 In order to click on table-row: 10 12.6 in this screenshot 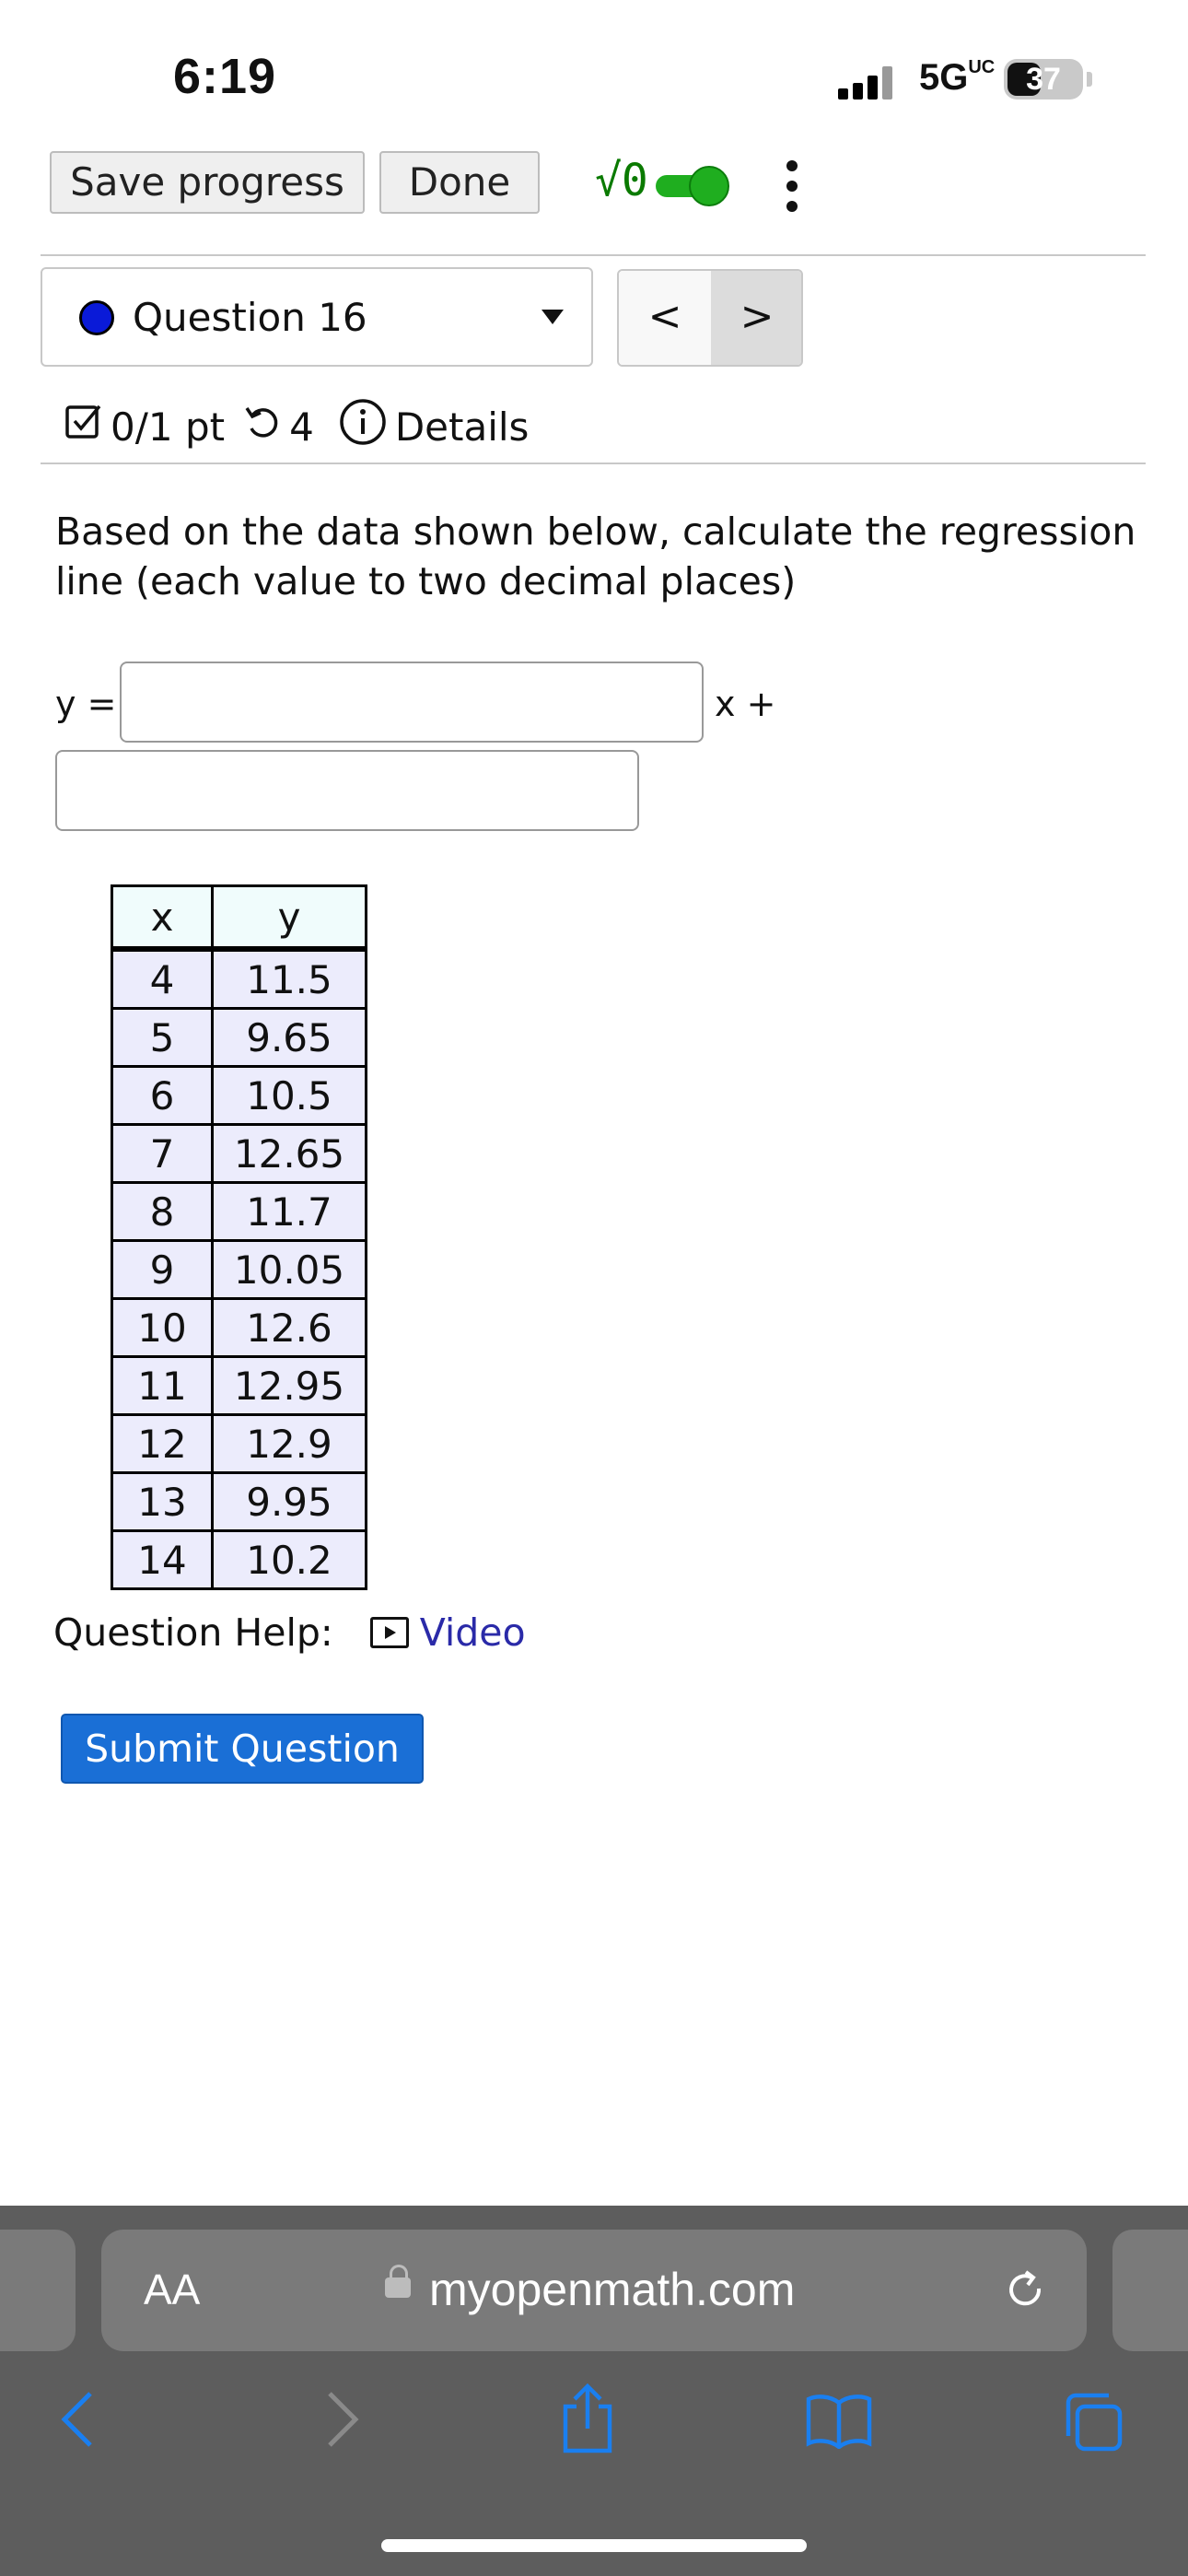, I will do `click(239, 1327)`.